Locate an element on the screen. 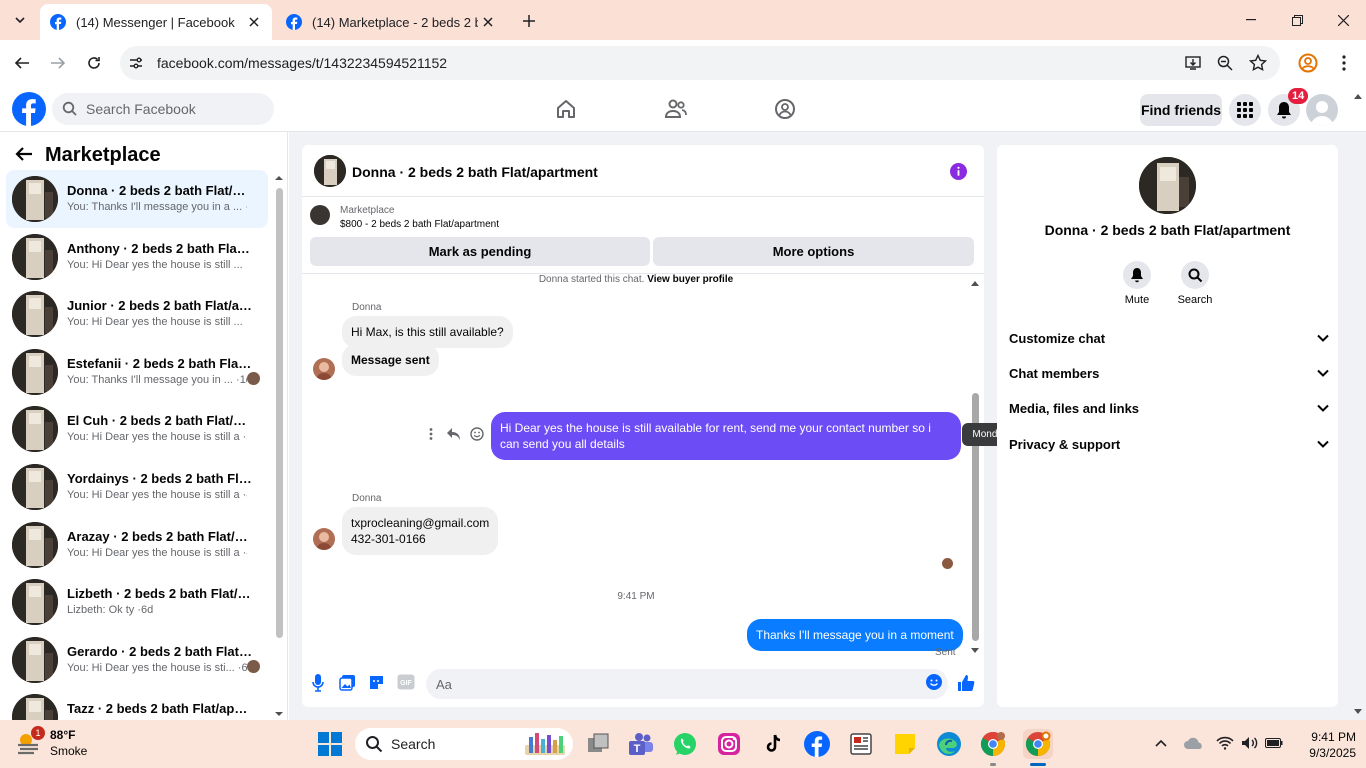  customize-chat-section: Customize chat is located at coordinates (1169, 338).